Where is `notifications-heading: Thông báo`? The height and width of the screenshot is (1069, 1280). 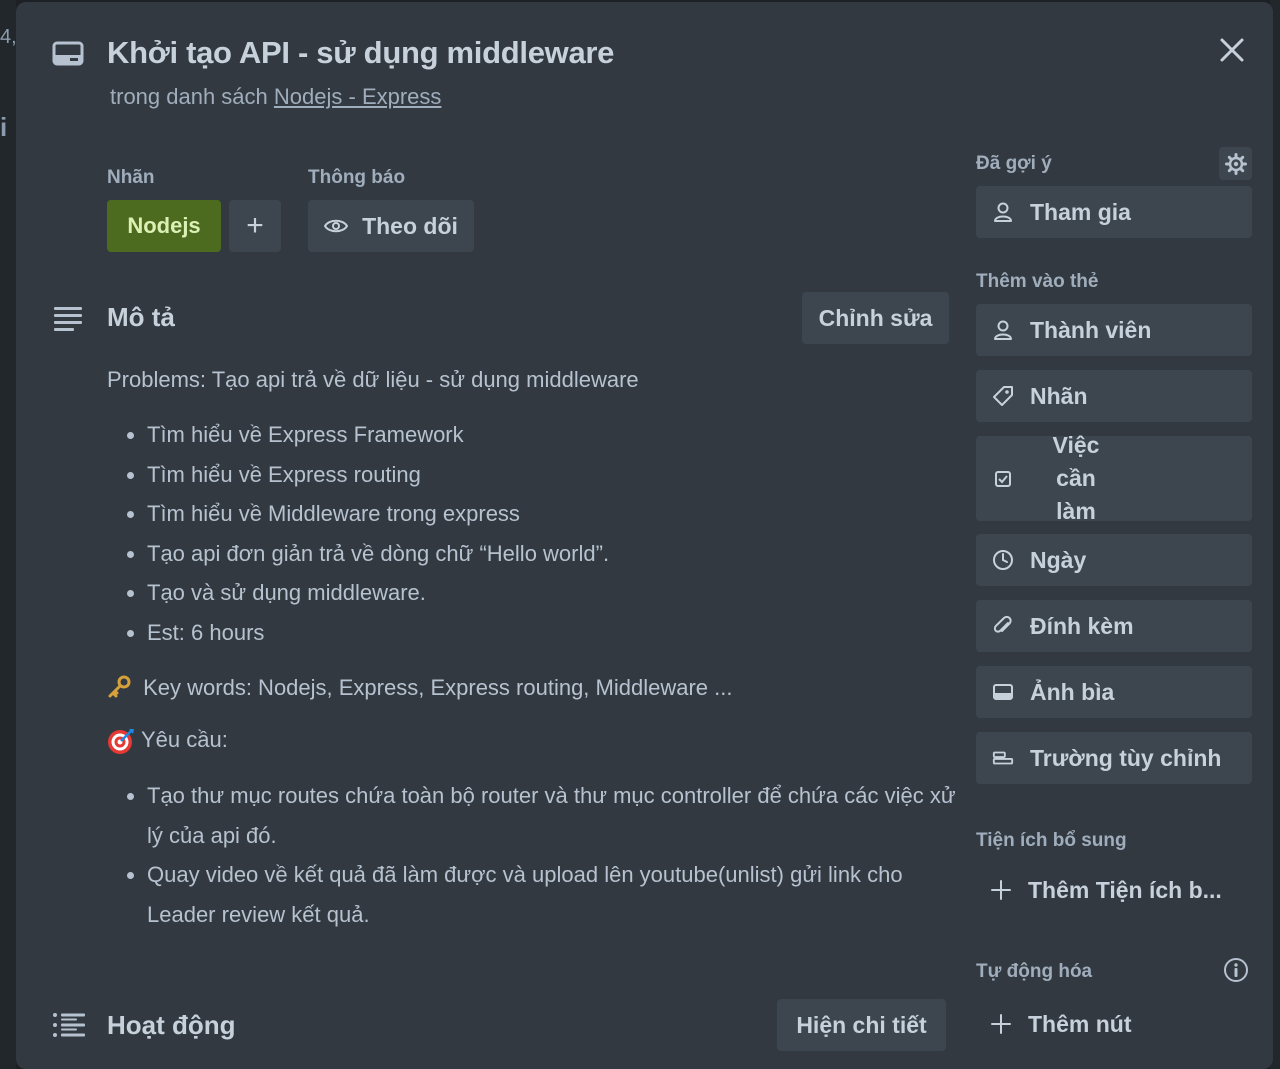 notifications-heading: Thông báo is located at coordinates (357, 177).